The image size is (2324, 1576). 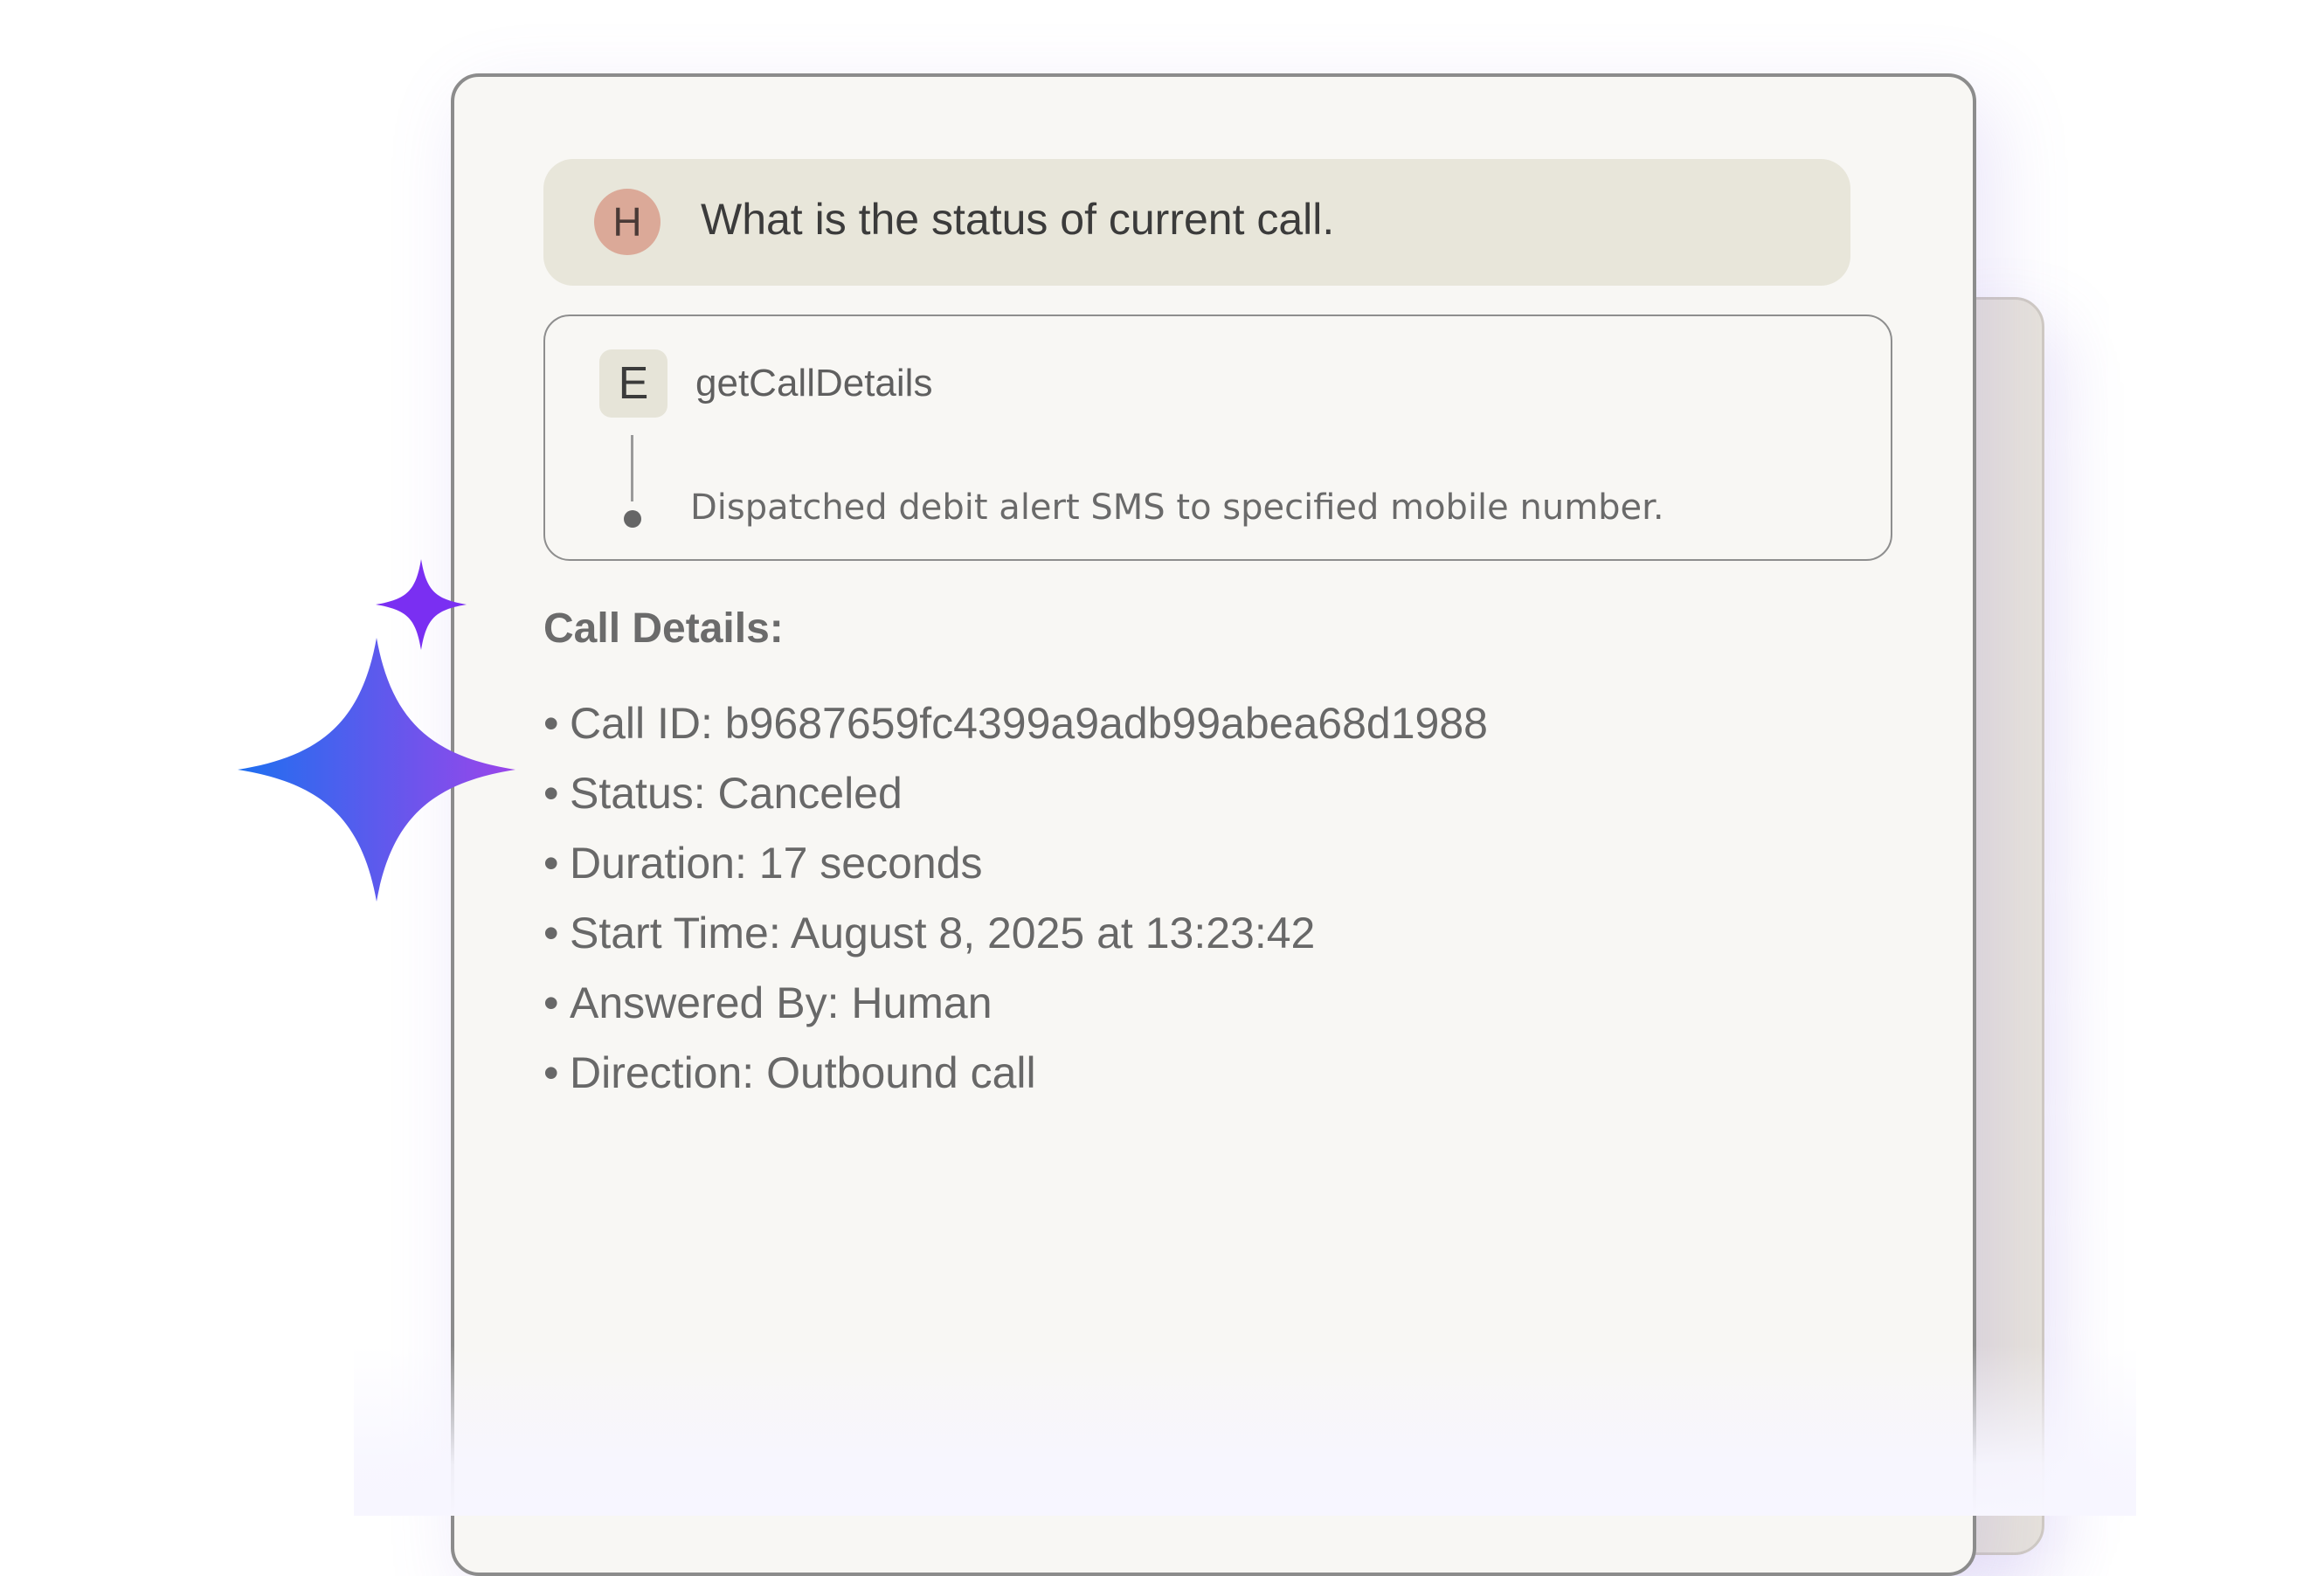 I want to click on timeline-connector, so click(x=632, y=468).